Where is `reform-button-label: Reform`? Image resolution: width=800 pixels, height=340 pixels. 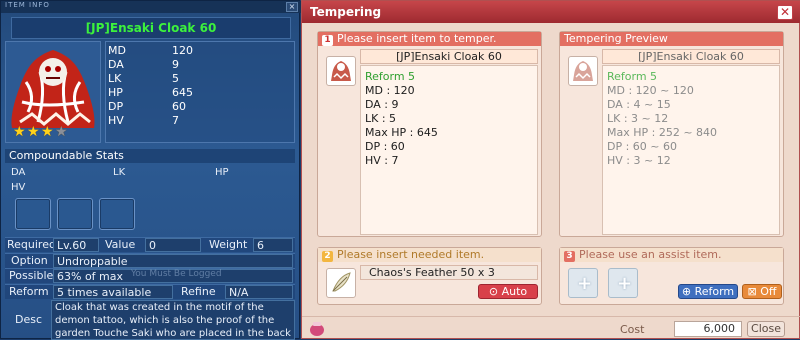
reform-button-label: Reform is located at coordinates (714, 291).